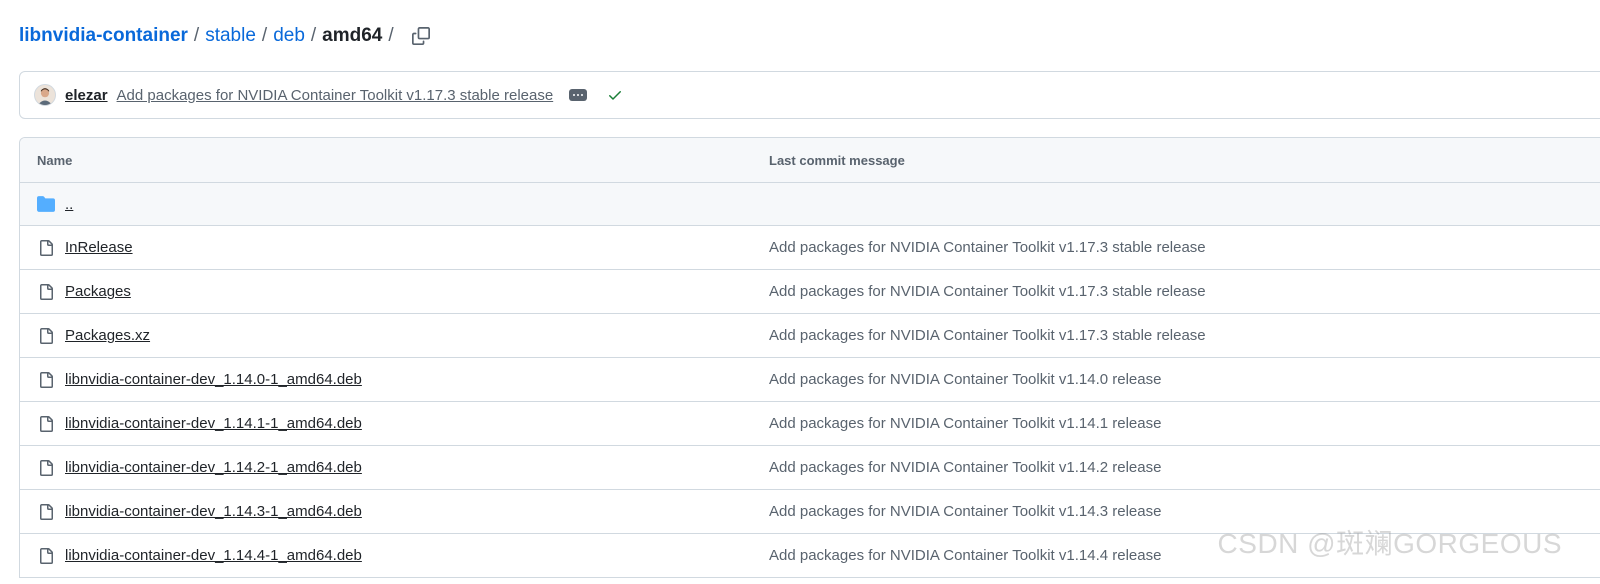  I want to click on expand-commit-message-button, so click(578, 95).